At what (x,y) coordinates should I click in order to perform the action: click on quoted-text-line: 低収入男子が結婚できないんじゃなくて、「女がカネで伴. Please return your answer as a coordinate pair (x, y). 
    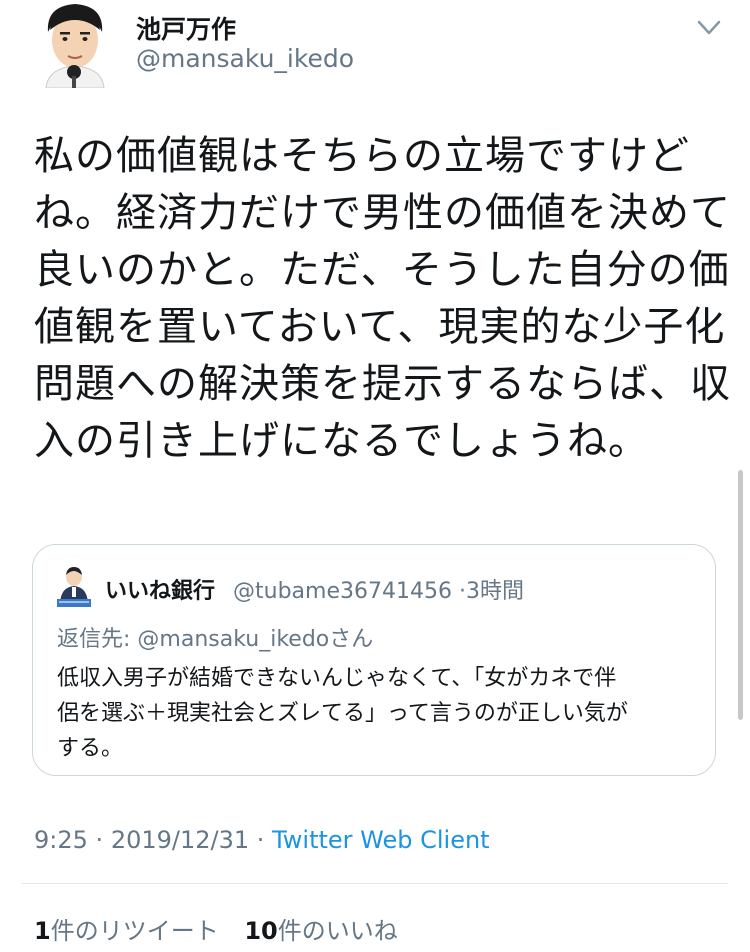
    Looking at the image, I should click on (337, 678).